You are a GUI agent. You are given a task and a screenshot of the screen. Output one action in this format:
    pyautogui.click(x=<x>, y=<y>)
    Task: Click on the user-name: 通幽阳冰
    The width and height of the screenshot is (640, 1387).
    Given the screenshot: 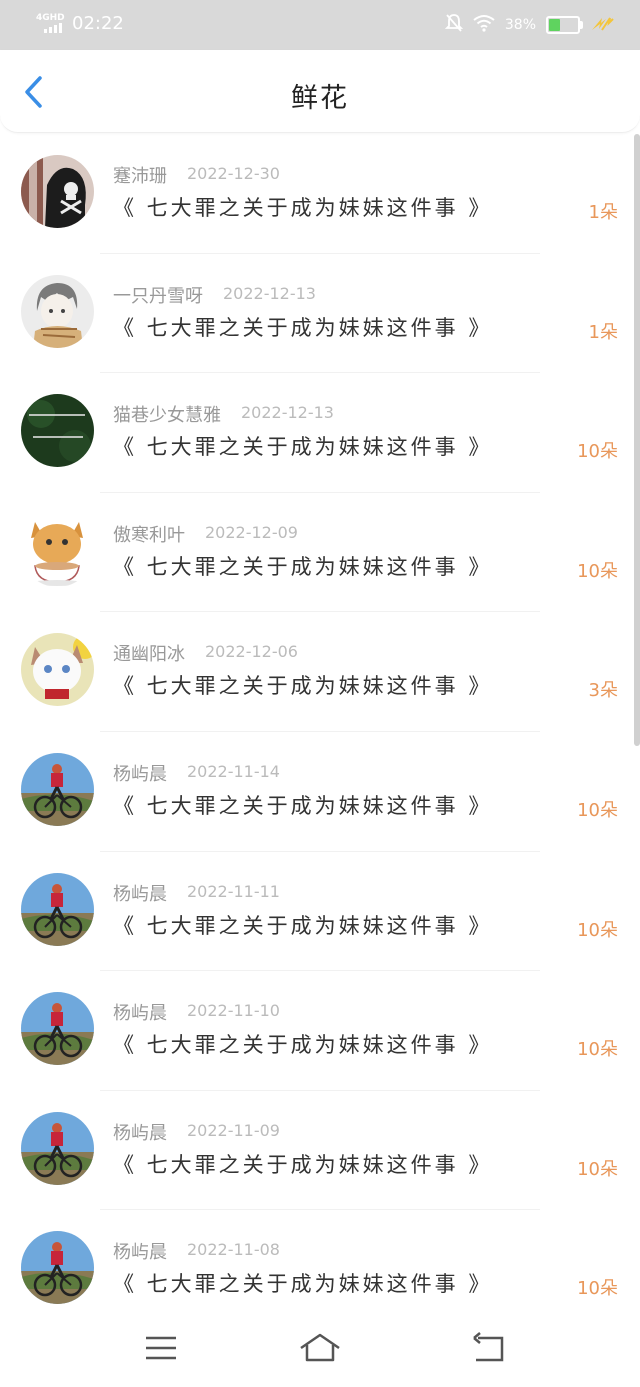 What is the action you would take?
    pyautogui.click(x=149, y=655)
    